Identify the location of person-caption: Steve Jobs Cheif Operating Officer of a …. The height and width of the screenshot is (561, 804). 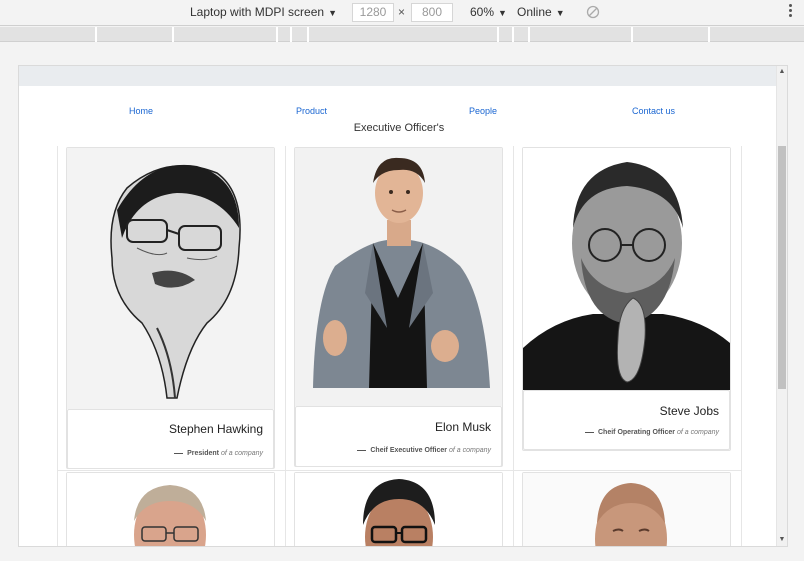
(626, 420).